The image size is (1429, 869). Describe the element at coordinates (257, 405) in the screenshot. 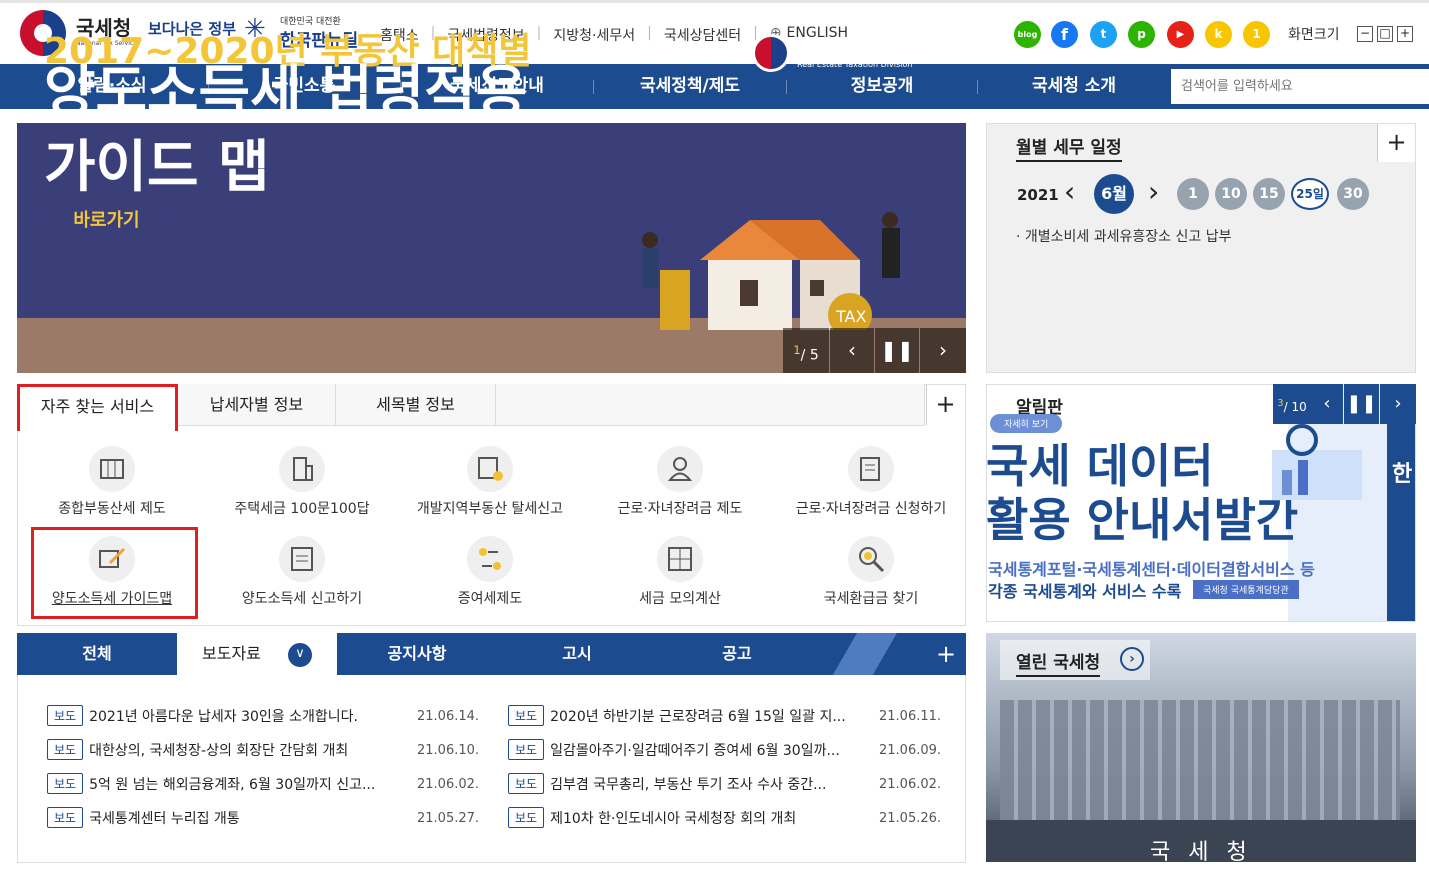

I see `tab-taxpayer-info: 납세자별 정보` at that location.